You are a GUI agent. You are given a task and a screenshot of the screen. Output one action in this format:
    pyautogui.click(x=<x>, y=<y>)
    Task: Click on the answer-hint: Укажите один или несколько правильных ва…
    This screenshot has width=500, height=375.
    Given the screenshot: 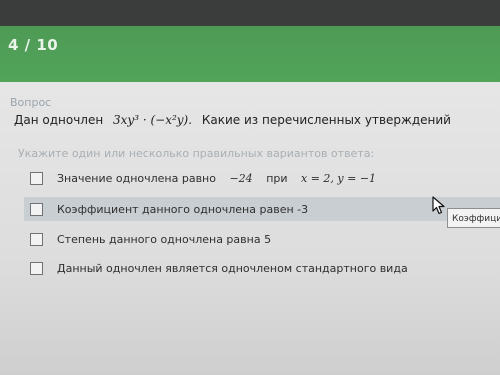 What is the action you would take?
    pyautogui.click(x=196, y=153)
    